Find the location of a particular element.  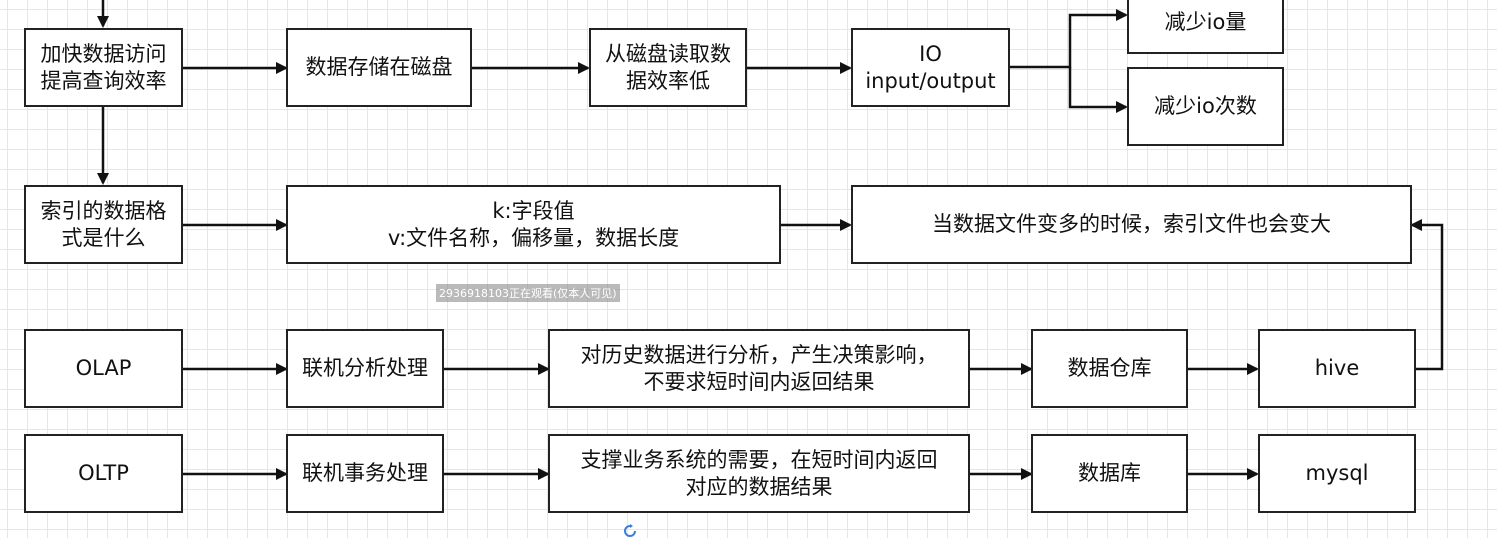

node-oltp-desc: 联机事务处理 is located at coordinates (365, 473).